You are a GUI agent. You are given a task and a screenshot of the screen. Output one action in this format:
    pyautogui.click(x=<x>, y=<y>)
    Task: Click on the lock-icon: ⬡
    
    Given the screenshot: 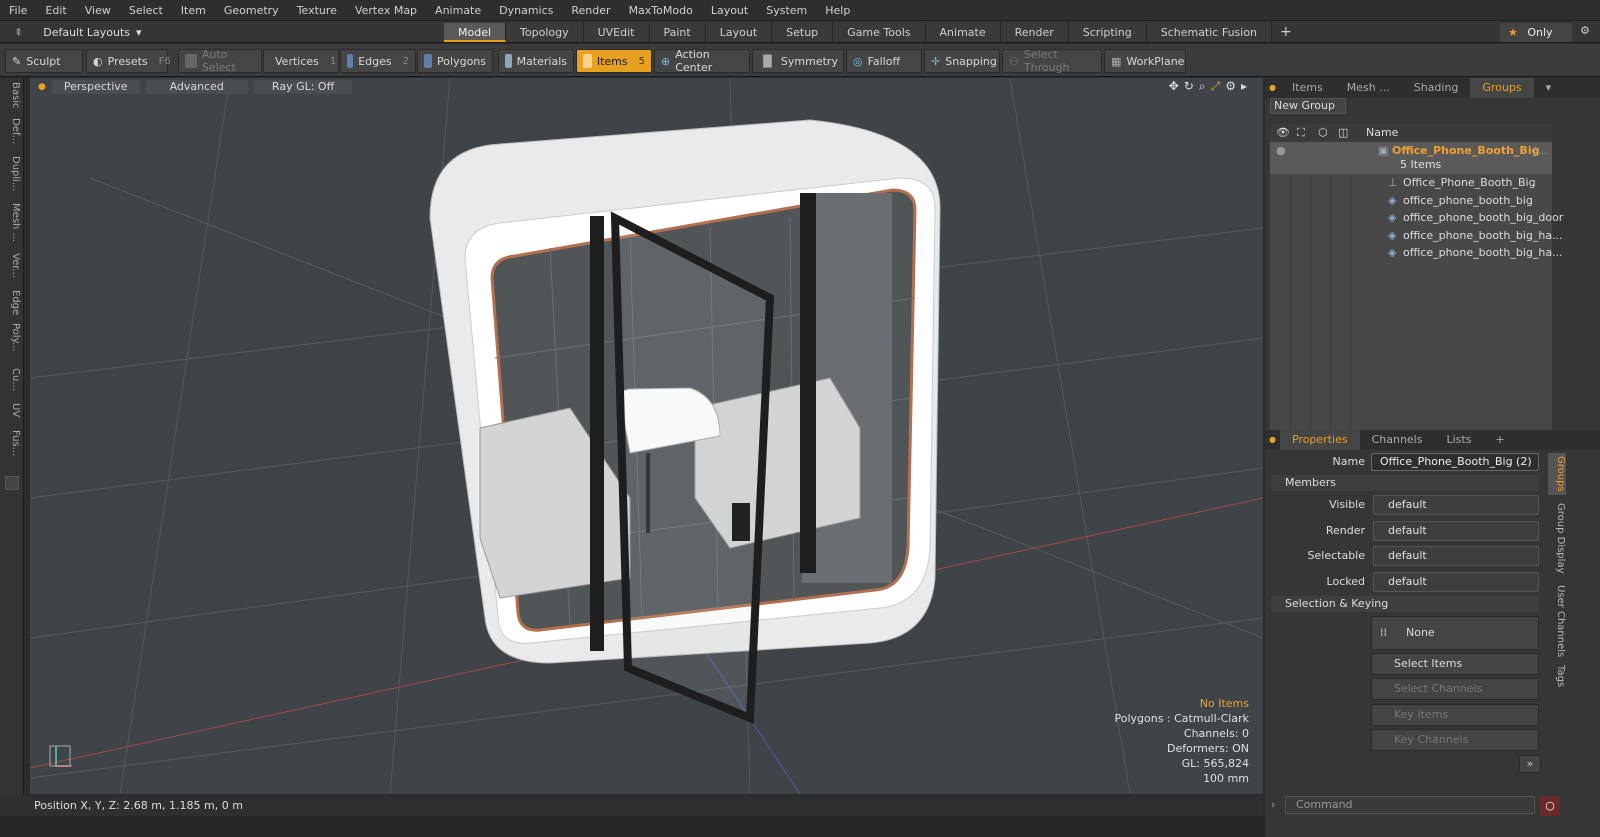 What is the action you would take?
    pyautogui.click(x=1323, y=132)
    